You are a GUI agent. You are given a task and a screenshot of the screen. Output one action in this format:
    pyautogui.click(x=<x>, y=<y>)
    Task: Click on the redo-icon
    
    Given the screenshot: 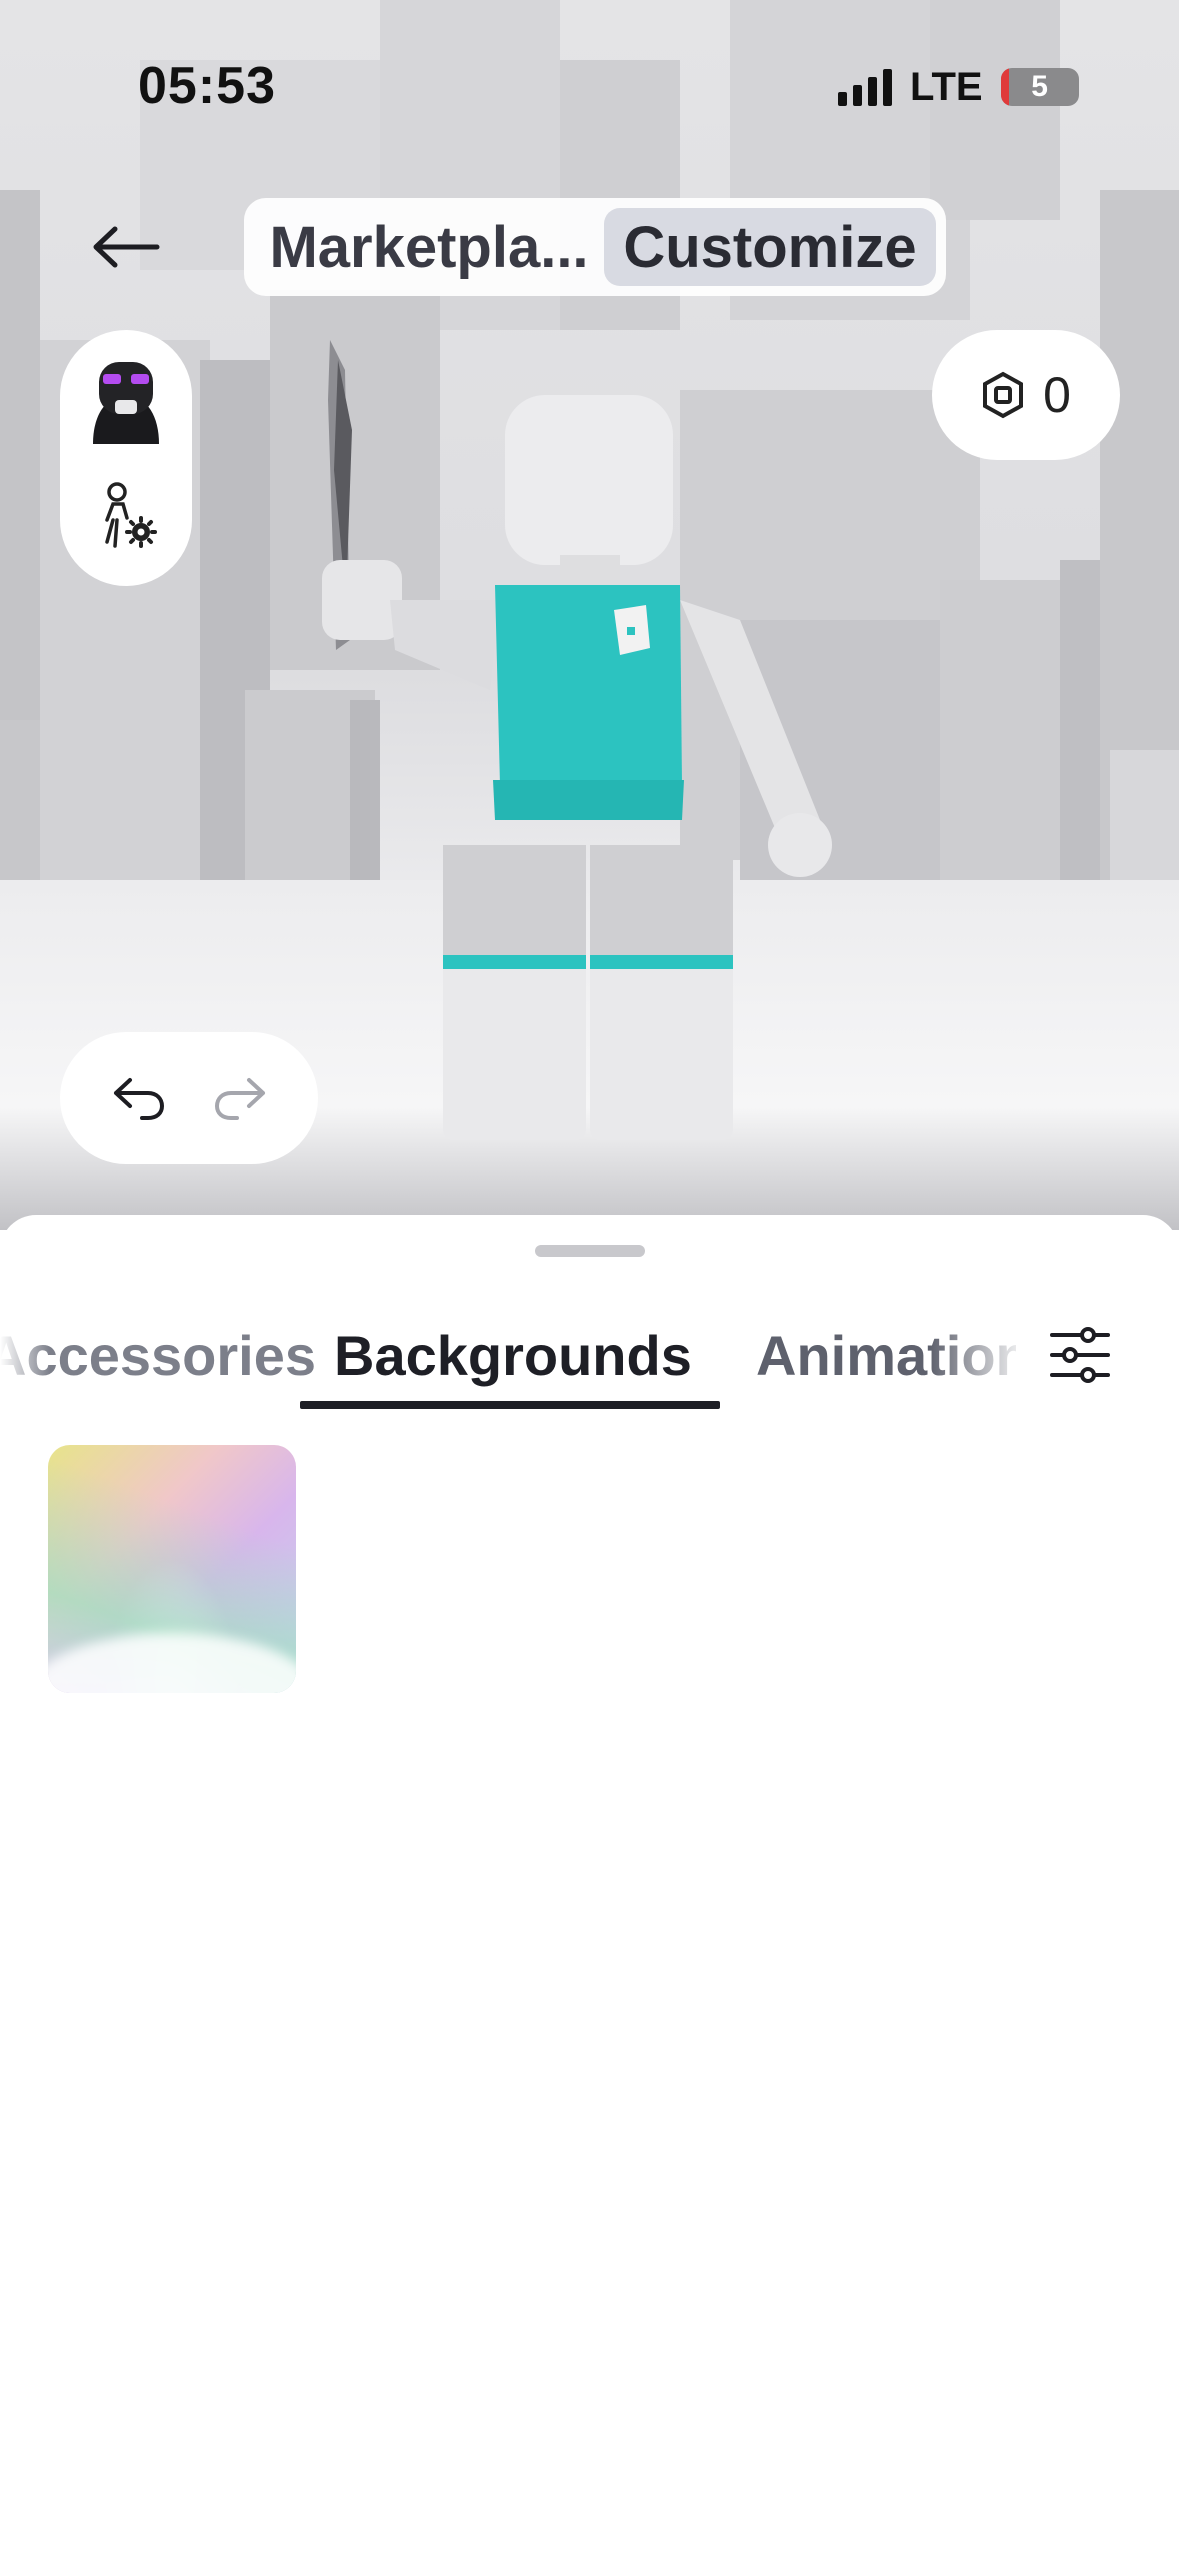 What is the action you would take?
    pyautogui.click(x=239, y=1099)
    